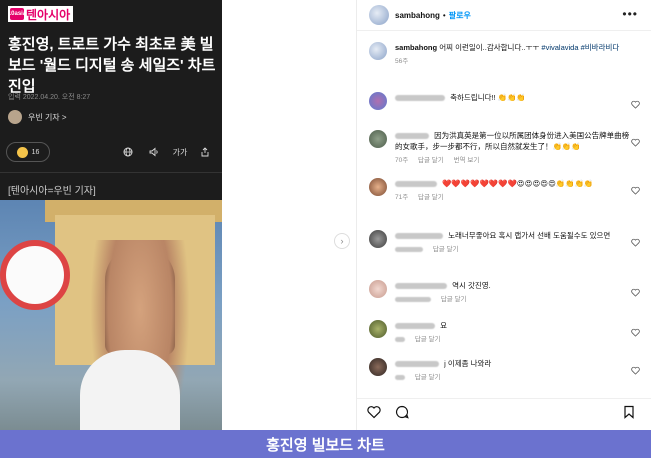  Describe the element at coordinates (402, 197) in the screenshot. I see `comment-time: 71주` at that location.